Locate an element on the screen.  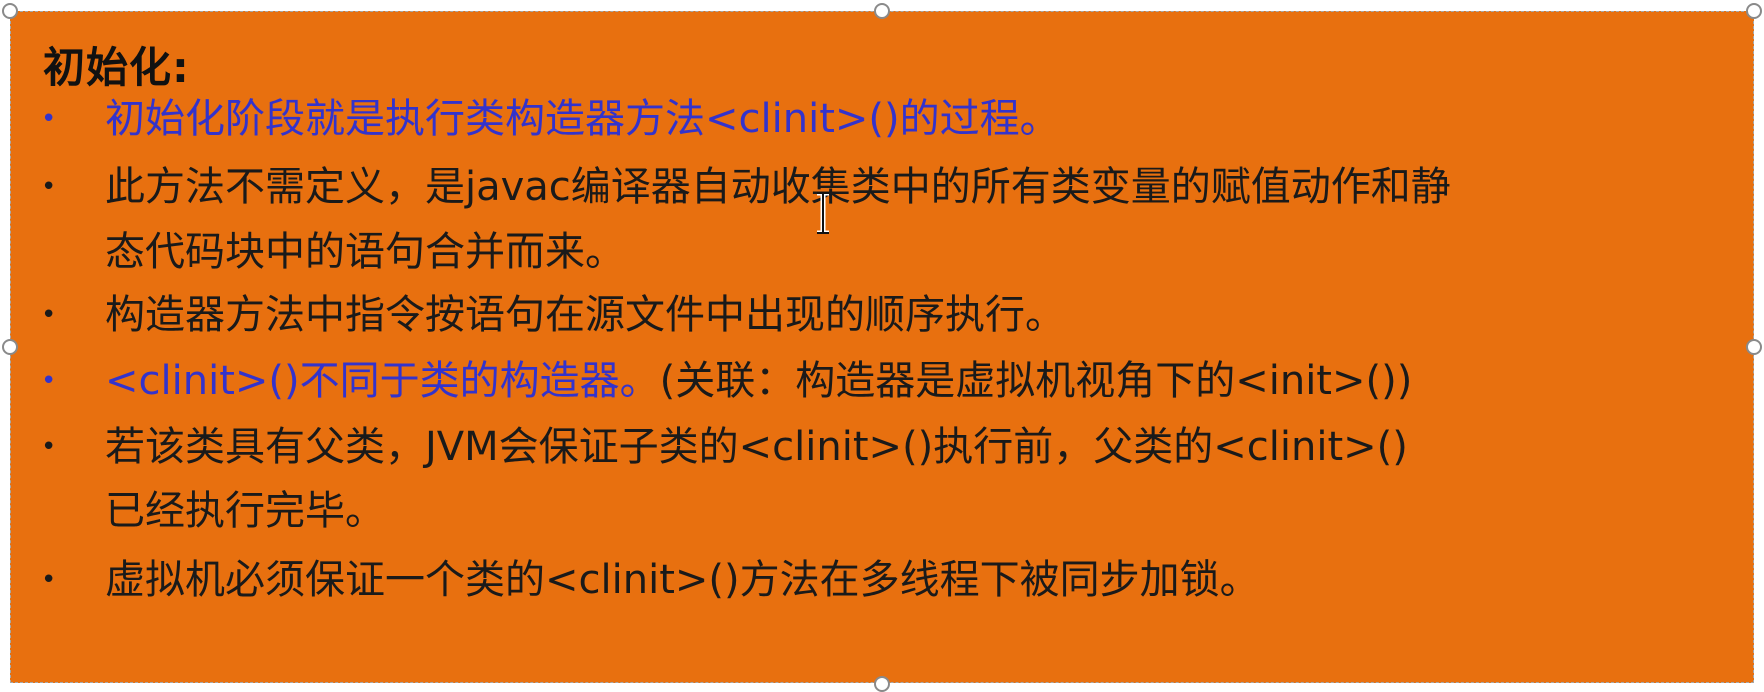
bullet-text: 初始化阶段就是执行类构造器方法<clinit>()的过程。 is located at coordinates (582, 119).